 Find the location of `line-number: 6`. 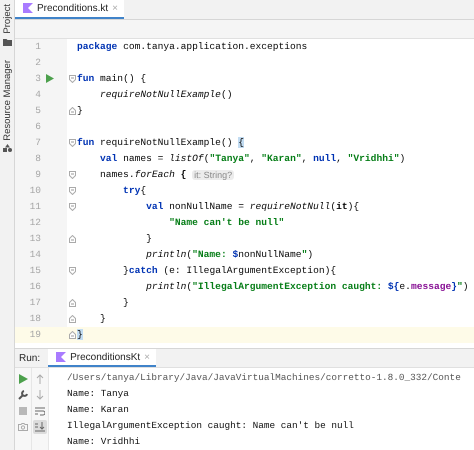

line-number: 6 is located at coordinates (37, 126).